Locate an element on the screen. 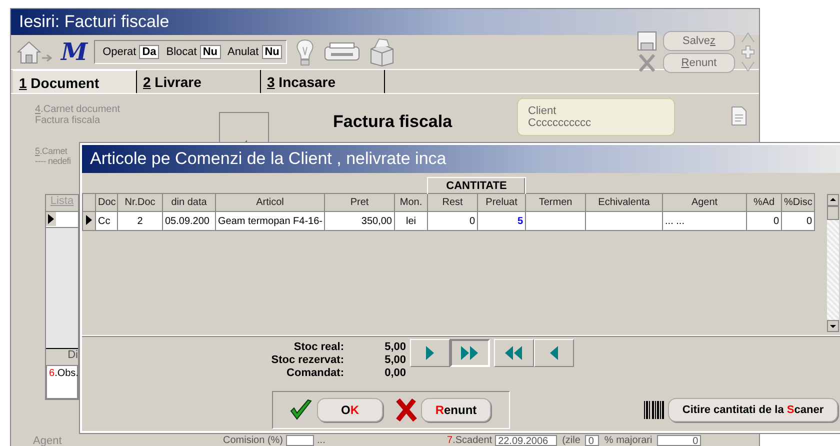  notes-field: 6.Obs. is located at coordinates (62, 382).